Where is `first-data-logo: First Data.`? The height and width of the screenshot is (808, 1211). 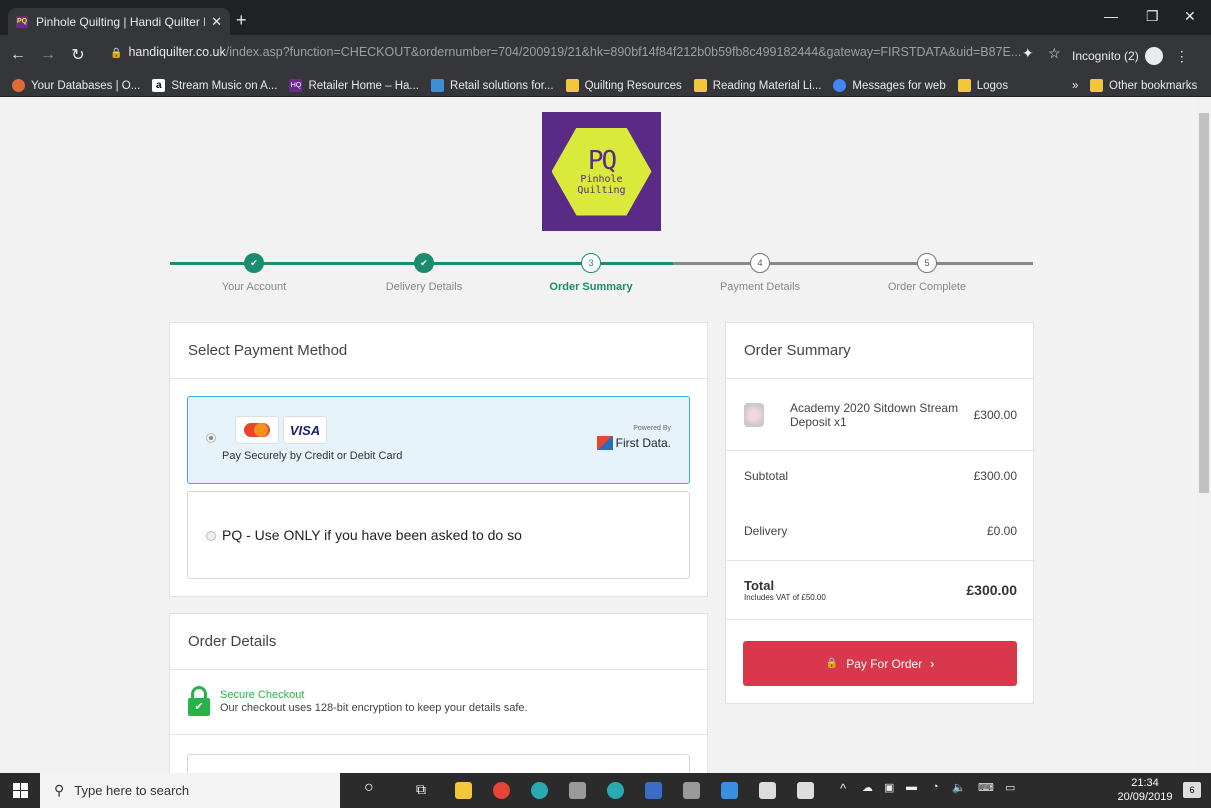 first-data-logo: First Data. is located at coordinates (633, 443).